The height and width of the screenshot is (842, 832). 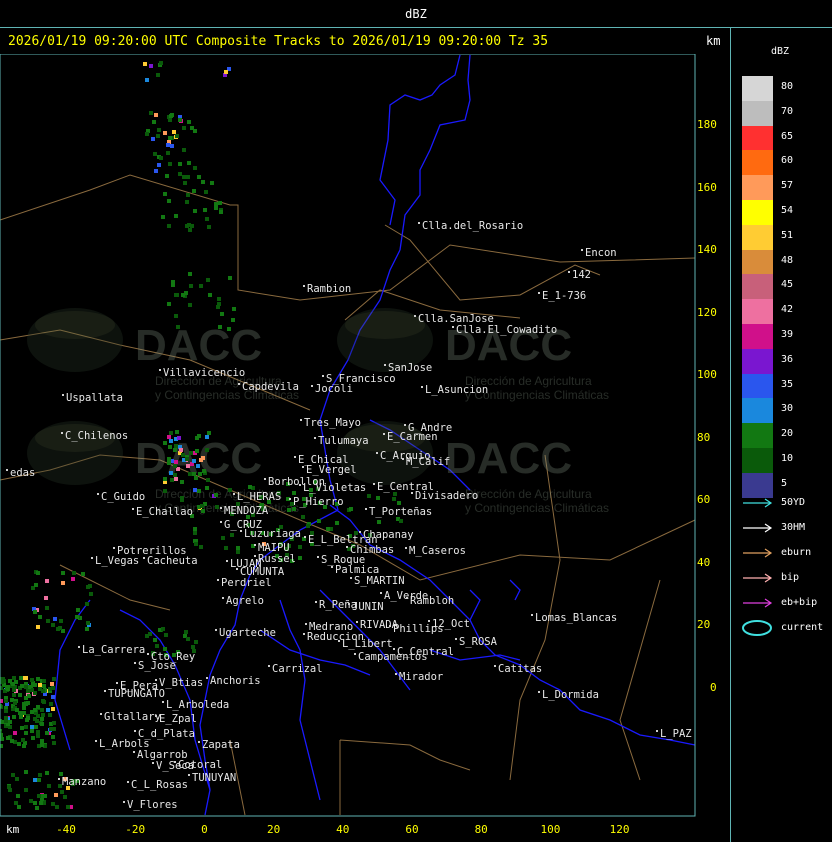 What do you see at coordinates (481, 829) in the screenshot?
I see `x-tick-label: 80` at bounding box center [481, 829].